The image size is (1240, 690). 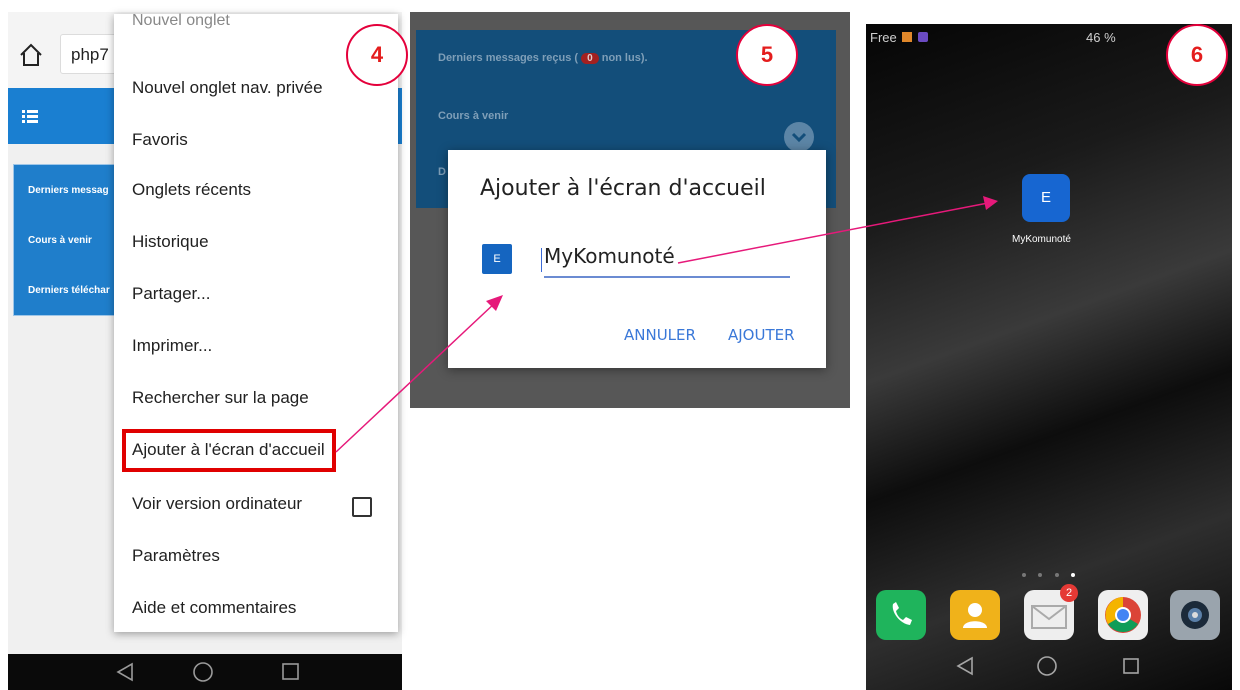 What do you see at coordinates (30, 117) in the screenshot?
I see `list-icon` at bounding box center [30, 117].